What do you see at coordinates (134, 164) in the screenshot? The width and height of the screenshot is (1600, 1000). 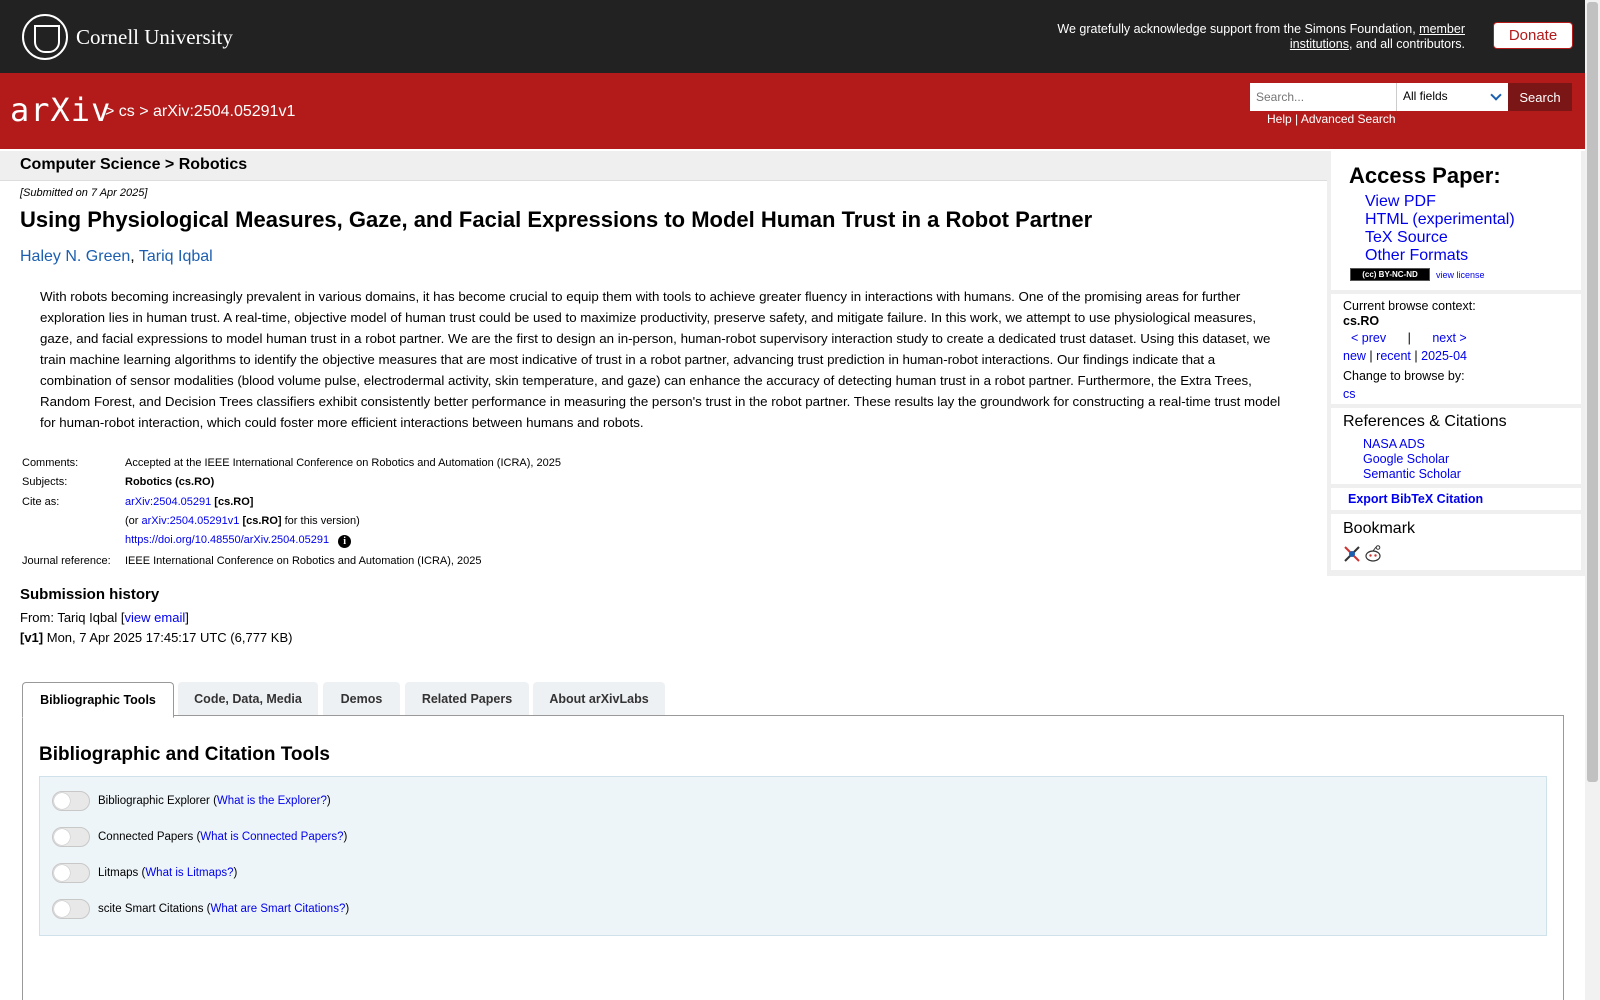 I see `category-heading: Computer Science > Robotics` at bounding box center [134, 164].